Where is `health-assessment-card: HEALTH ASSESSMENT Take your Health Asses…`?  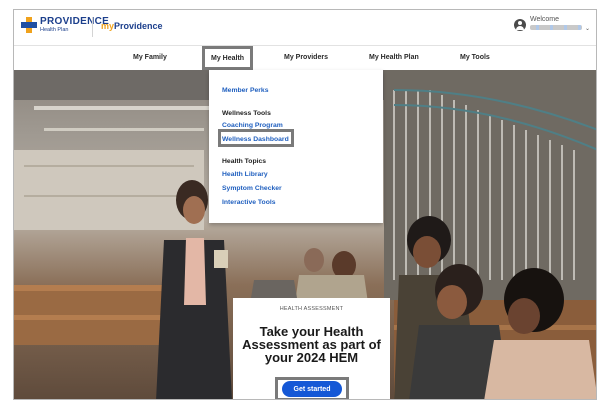 health-assessment-card: HEALTH ASSESSMENT Take your Health Asses… is located at coordinates (311, 348).